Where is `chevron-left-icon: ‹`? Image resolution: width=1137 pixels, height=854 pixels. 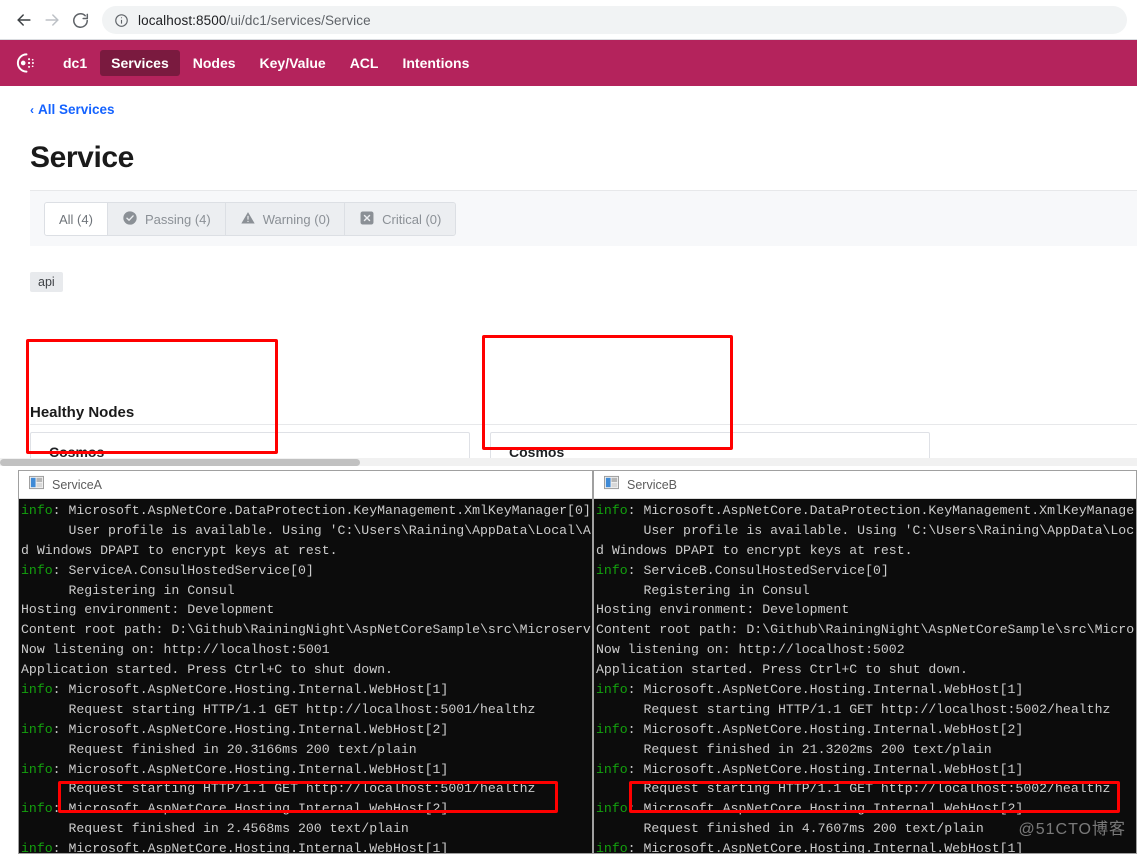 chevron-left-icon: ‹ is located at coordinates (32, 109).